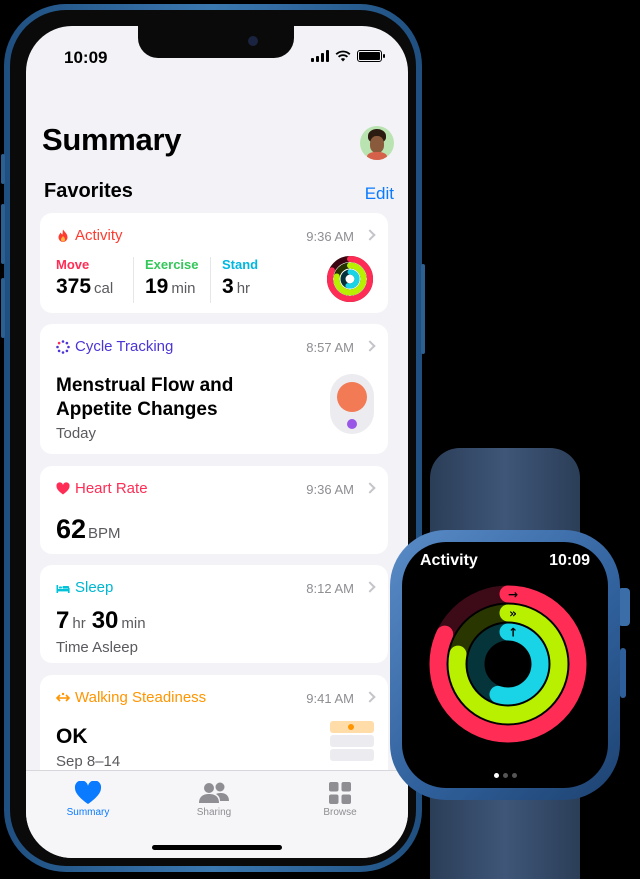  I want to click on tab-sharing: Sharing, so click(214, 798).